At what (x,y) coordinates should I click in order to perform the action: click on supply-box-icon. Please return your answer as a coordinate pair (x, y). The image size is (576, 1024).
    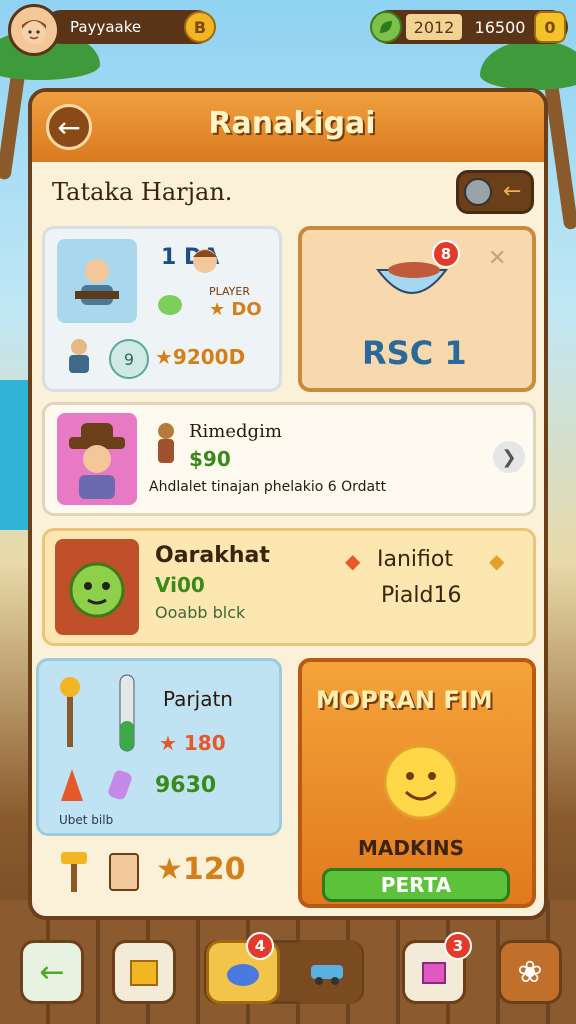
    Looking at the image, I should click on (124, 871).